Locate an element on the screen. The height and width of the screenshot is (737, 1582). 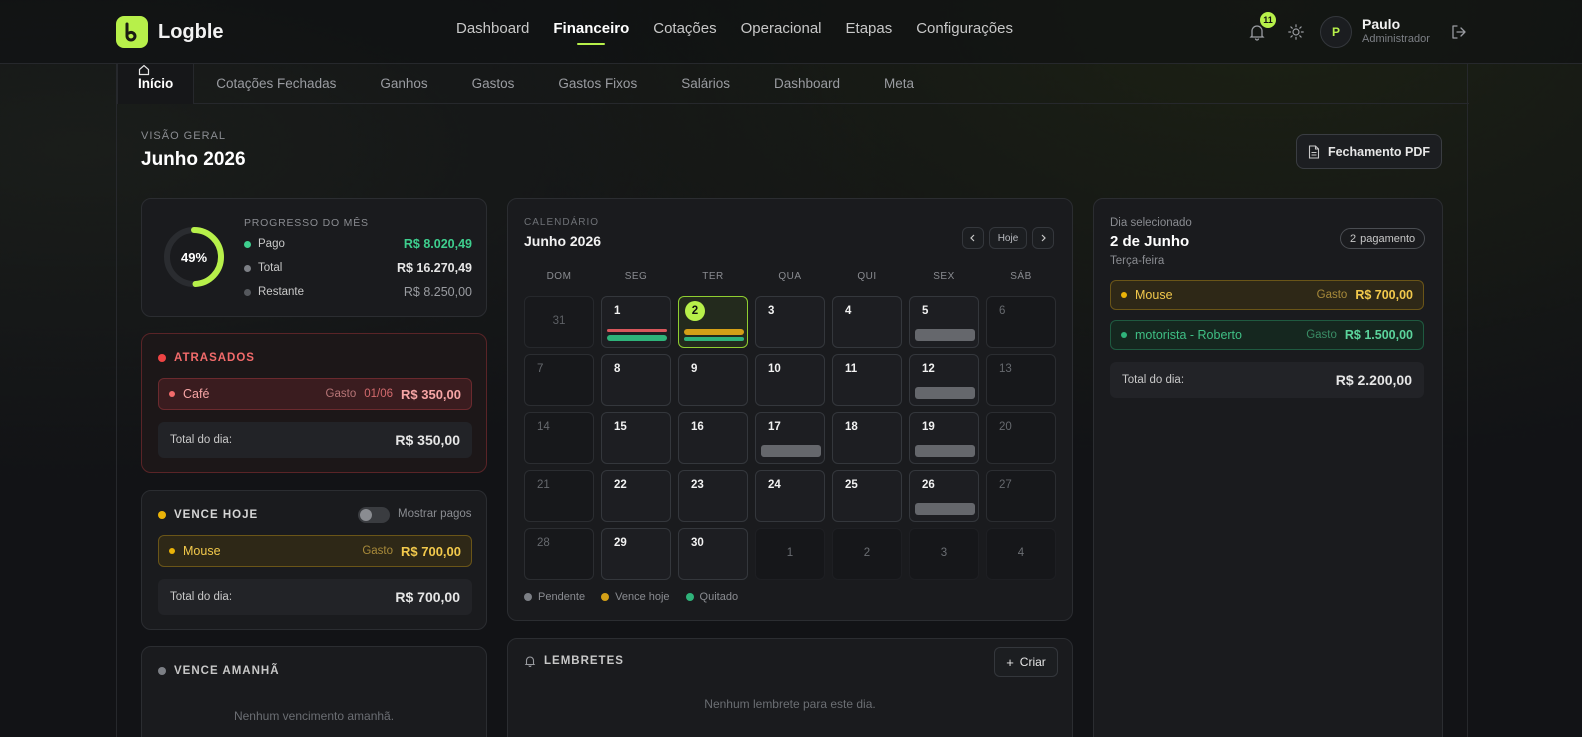
logout-icon is located at coordinates (1459, 32).